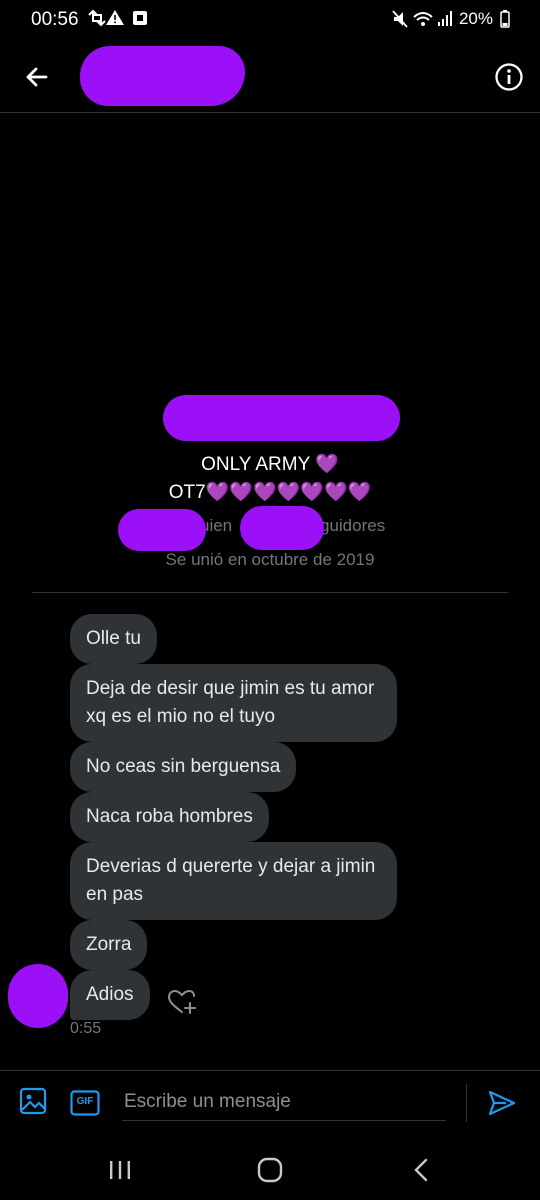  I want to click on add-image-button, so click(33, 1101).